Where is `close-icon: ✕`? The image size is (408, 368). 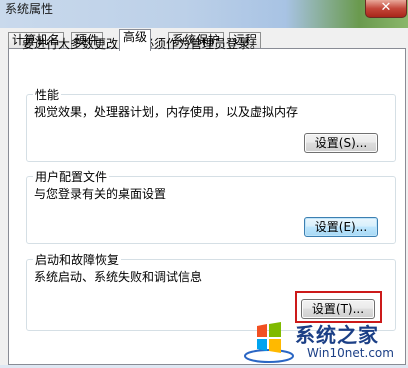 close-icon: ✕ is located at coordinates (386, 7).